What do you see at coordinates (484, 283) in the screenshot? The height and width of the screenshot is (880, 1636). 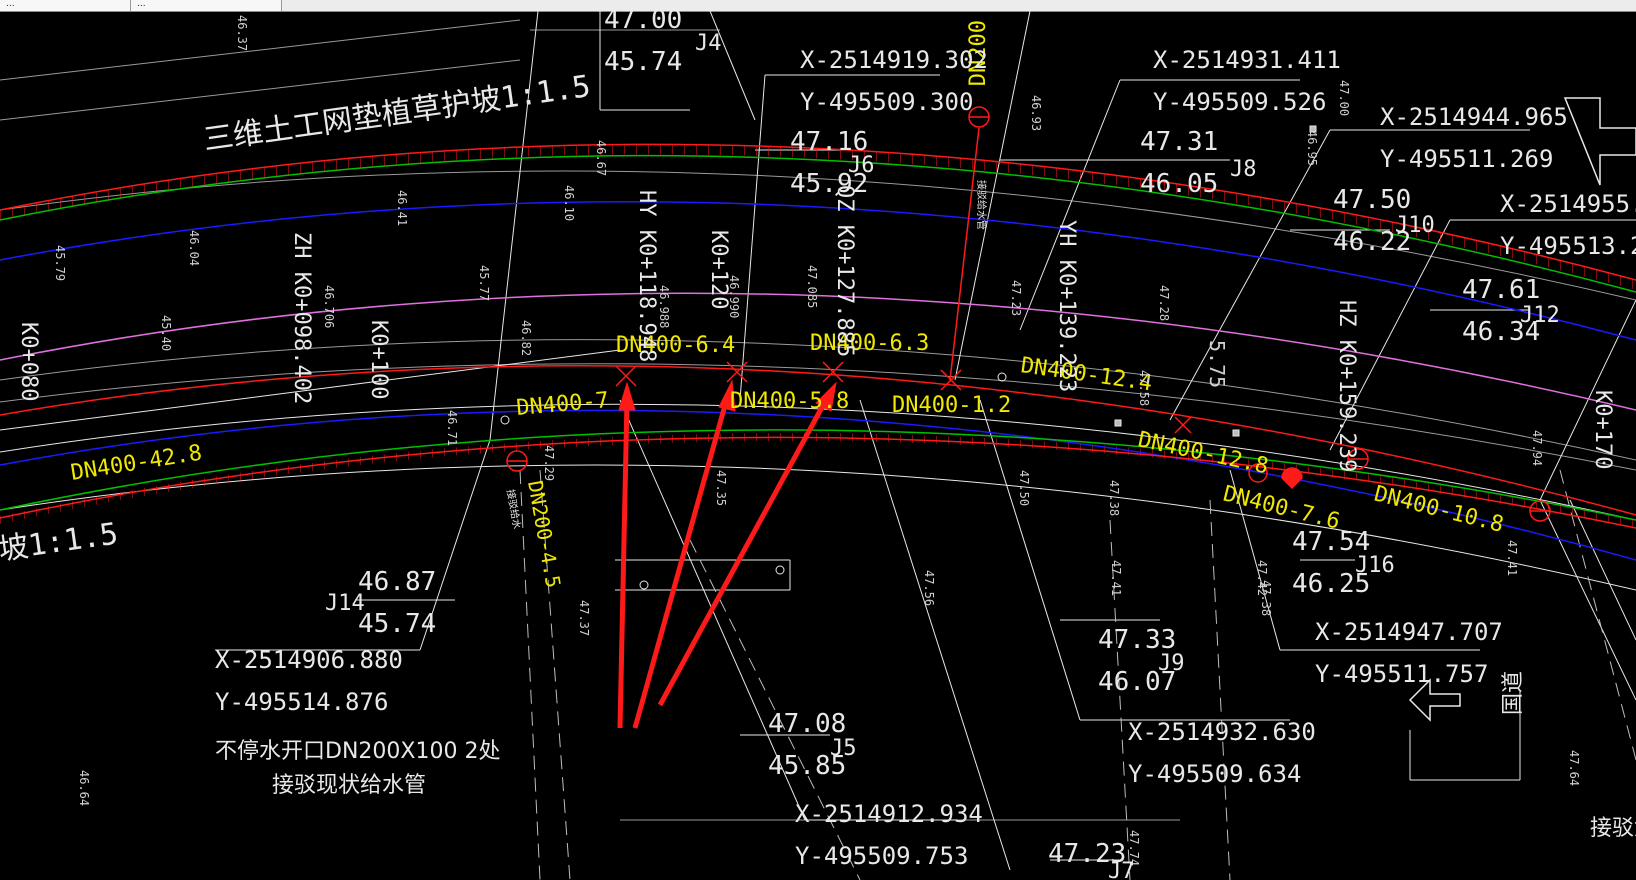 I see `elevation-label: 45.77` at bounding box center [484, 283].